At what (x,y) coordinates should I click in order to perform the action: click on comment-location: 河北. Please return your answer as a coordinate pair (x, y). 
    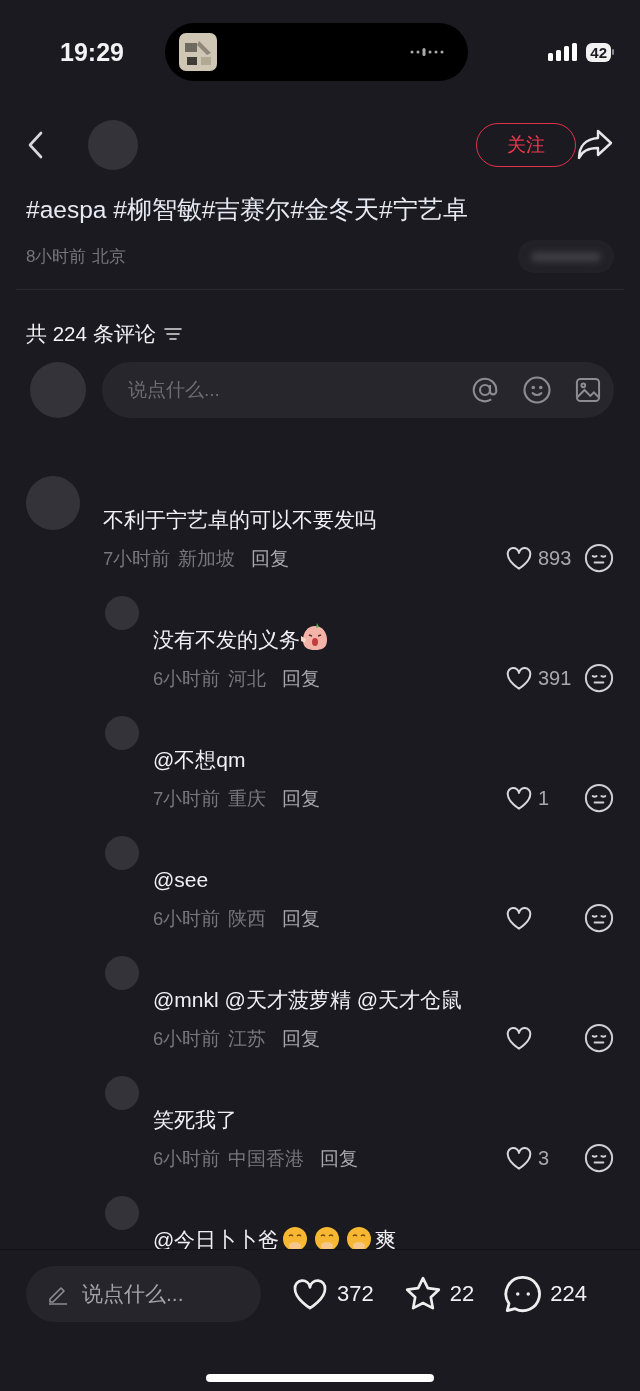
    Looking at the image, I should click on (247, 678).